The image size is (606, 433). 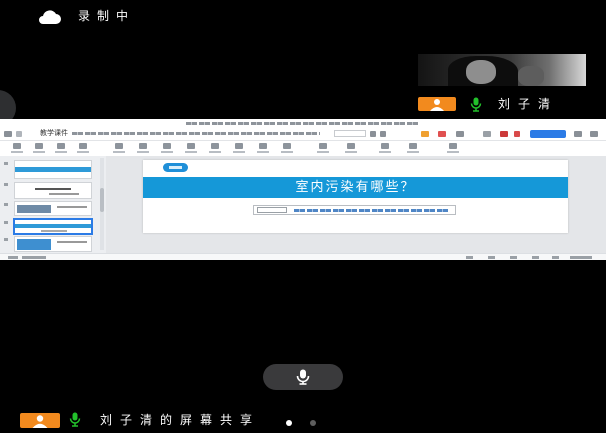 I want to click on participant-video, so click(x=502, y=70).